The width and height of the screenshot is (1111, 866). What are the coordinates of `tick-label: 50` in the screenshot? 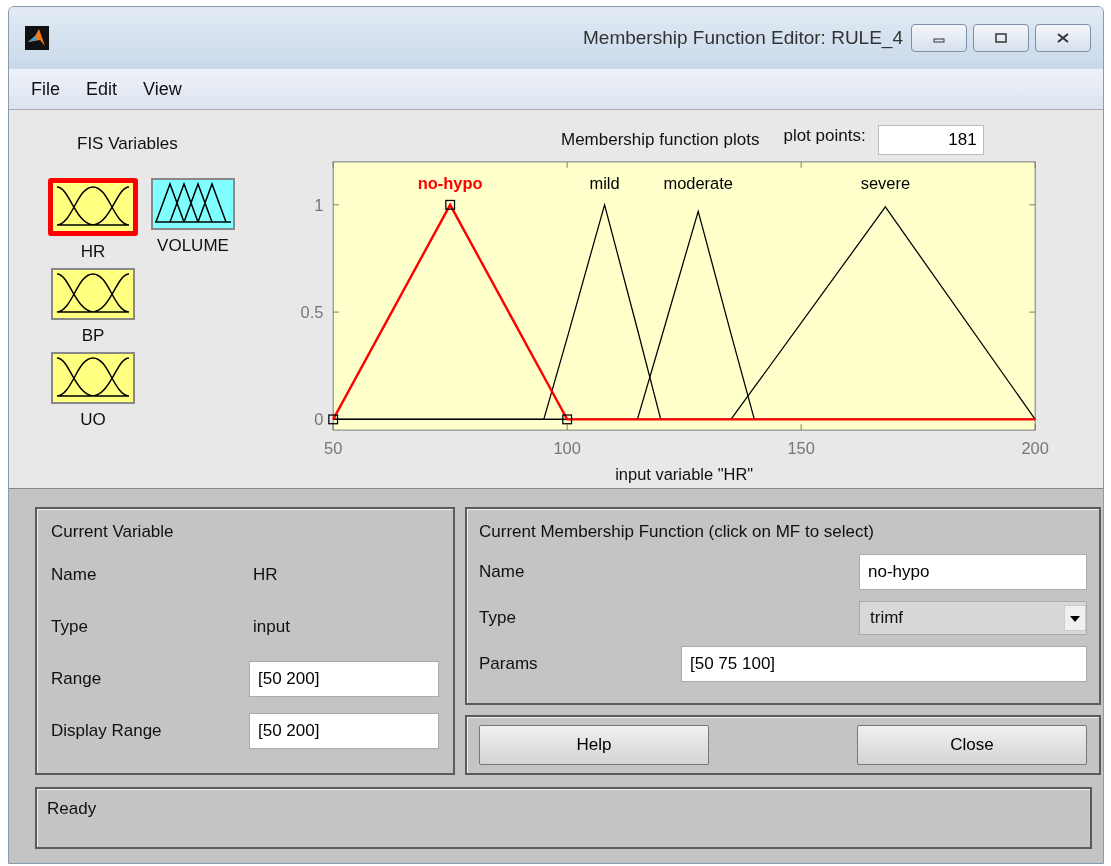 It's located at (333, 448).